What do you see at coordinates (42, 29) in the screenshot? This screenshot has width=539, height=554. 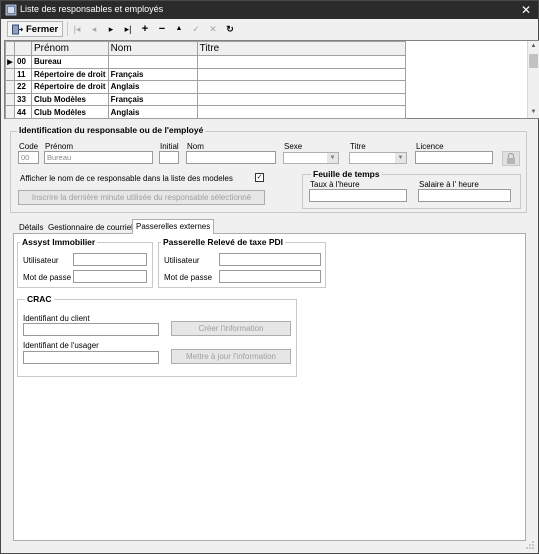 I see `fermer-label: Fermer` at bounding box center [42, 29].